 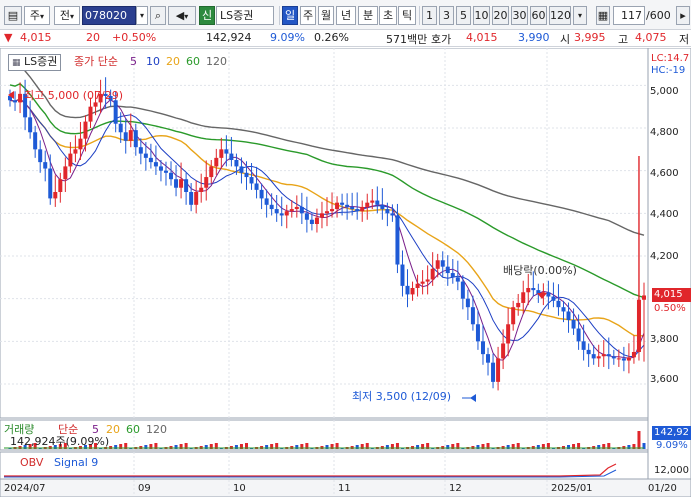 What do you see at coordinates (37, 15) in the screenshot?
I see `period-selector: 주▾` at bounding box center [37, 15].